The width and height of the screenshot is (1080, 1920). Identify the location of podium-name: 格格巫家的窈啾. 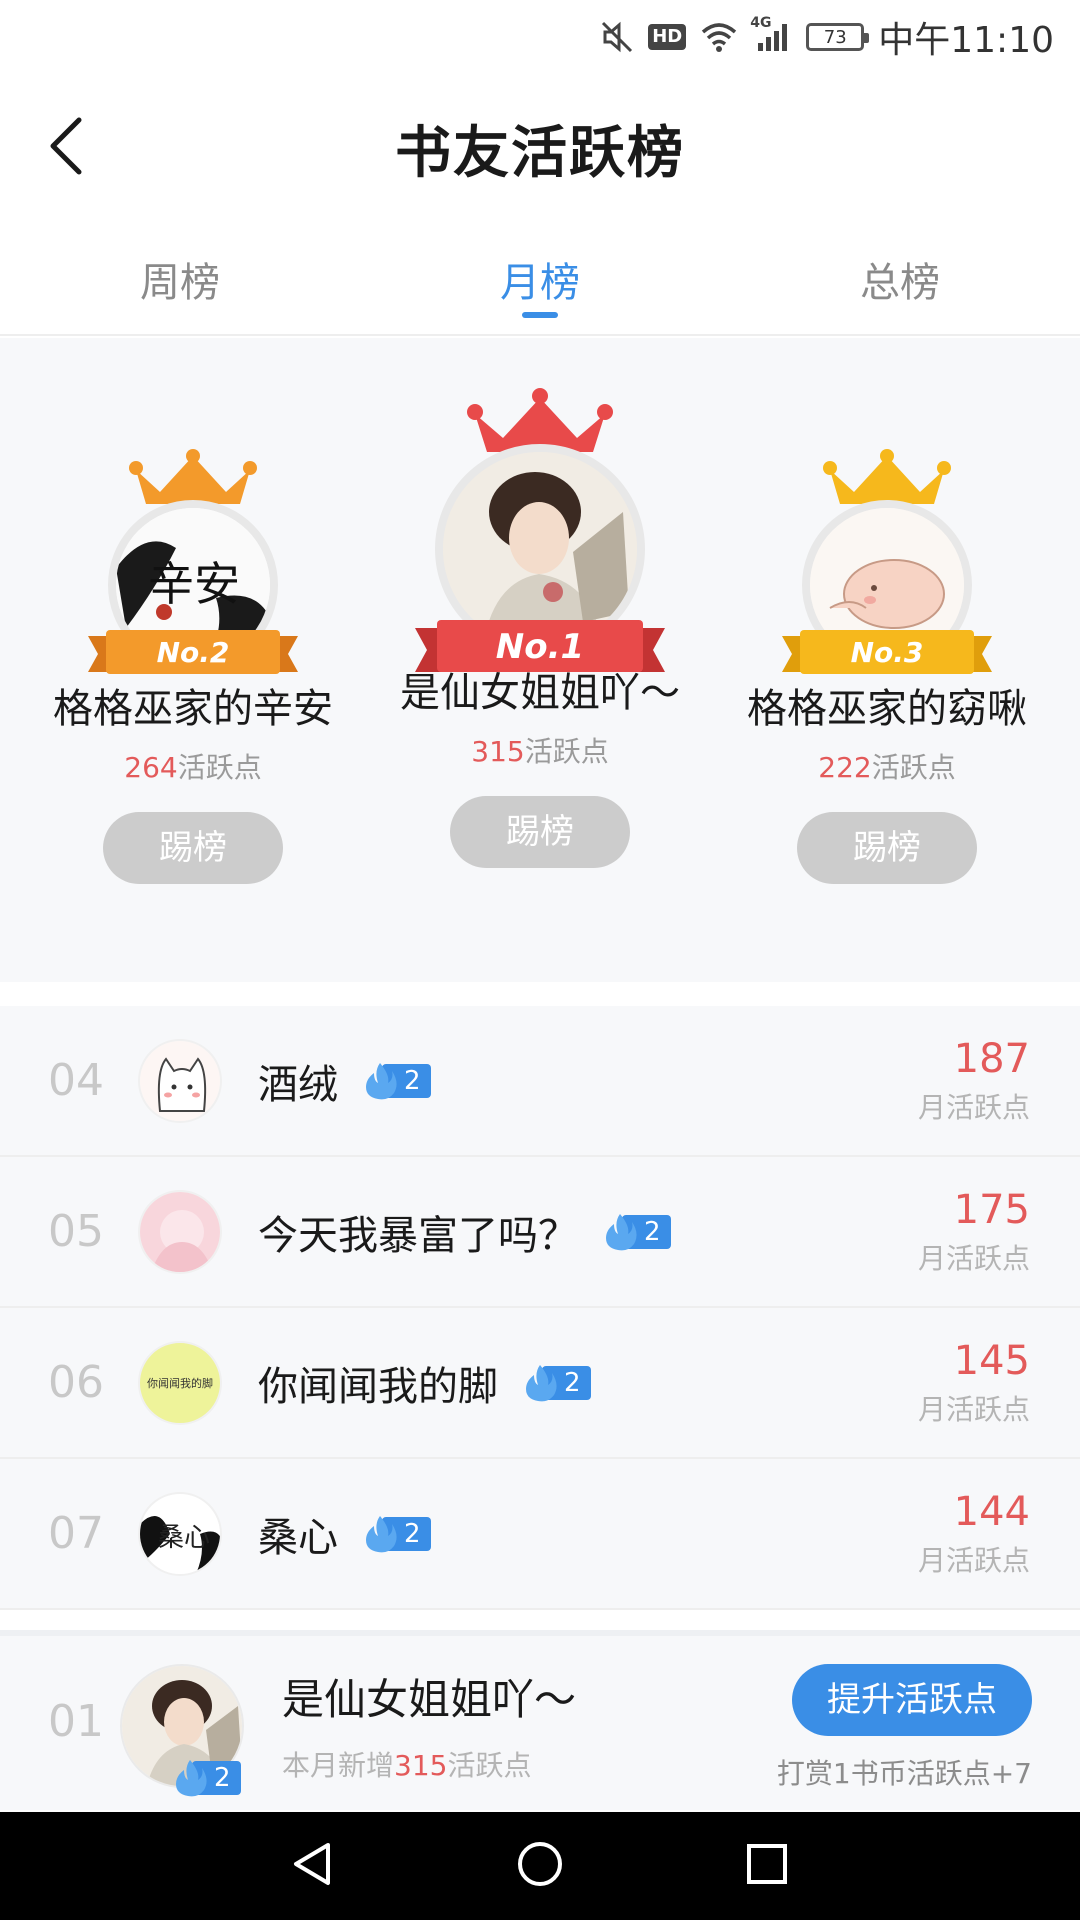
(887, 709).